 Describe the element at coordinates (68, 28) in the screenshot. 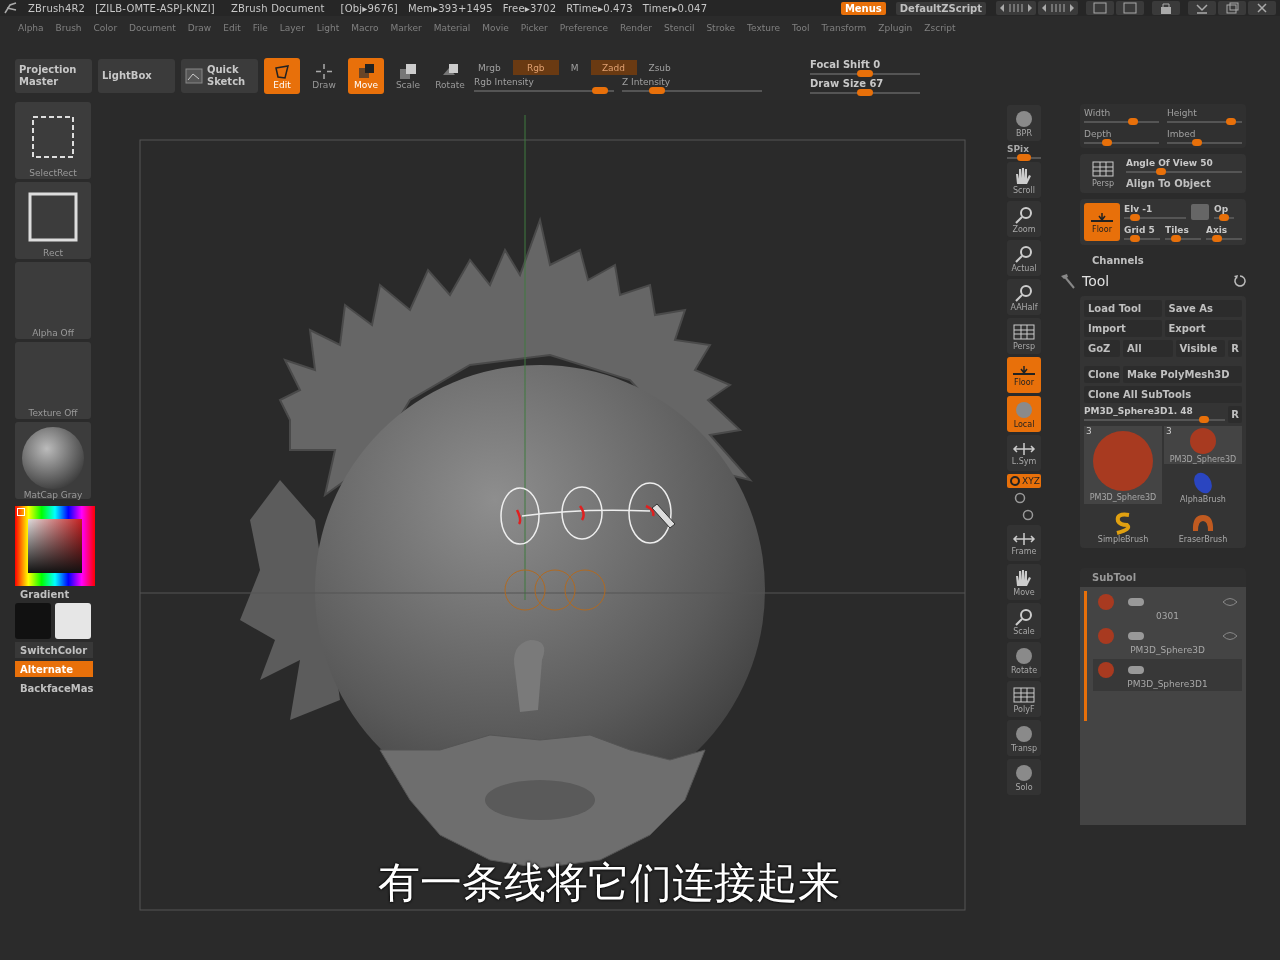

I see `menu-item: Brush` at that location.